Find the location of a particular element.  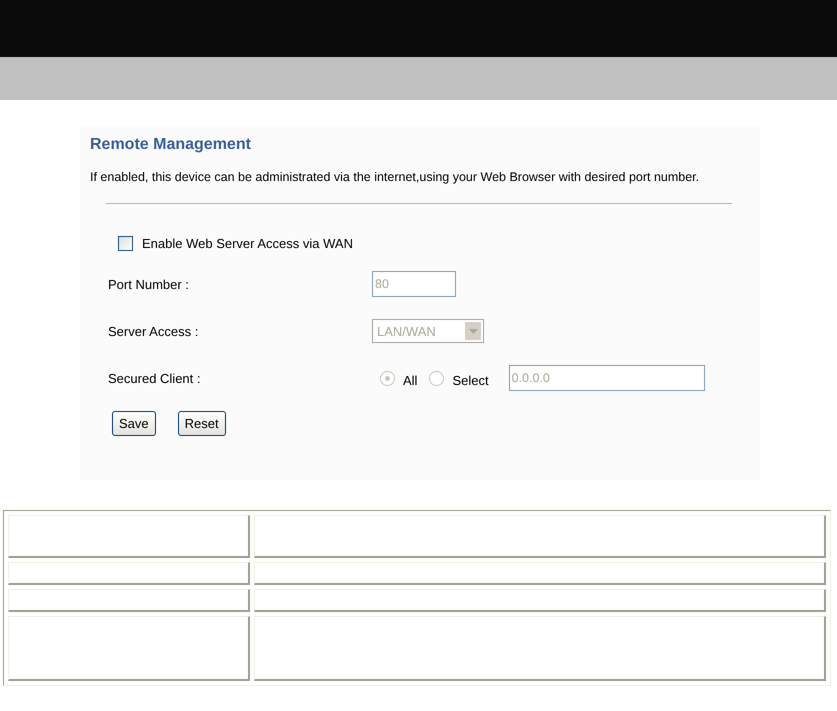

checkbox-label: Enable Web Server Access via WAN is located at coordinates (247, 243).